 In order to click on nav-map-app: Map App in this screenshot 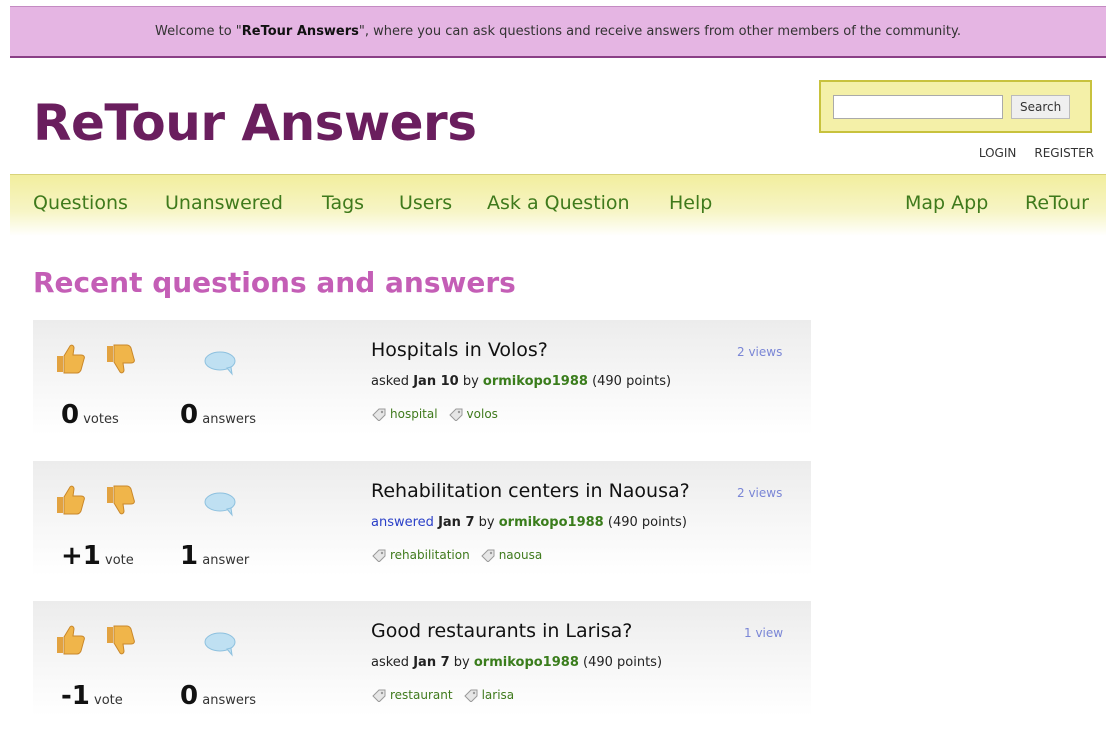, I will do `click(946, 203)`.